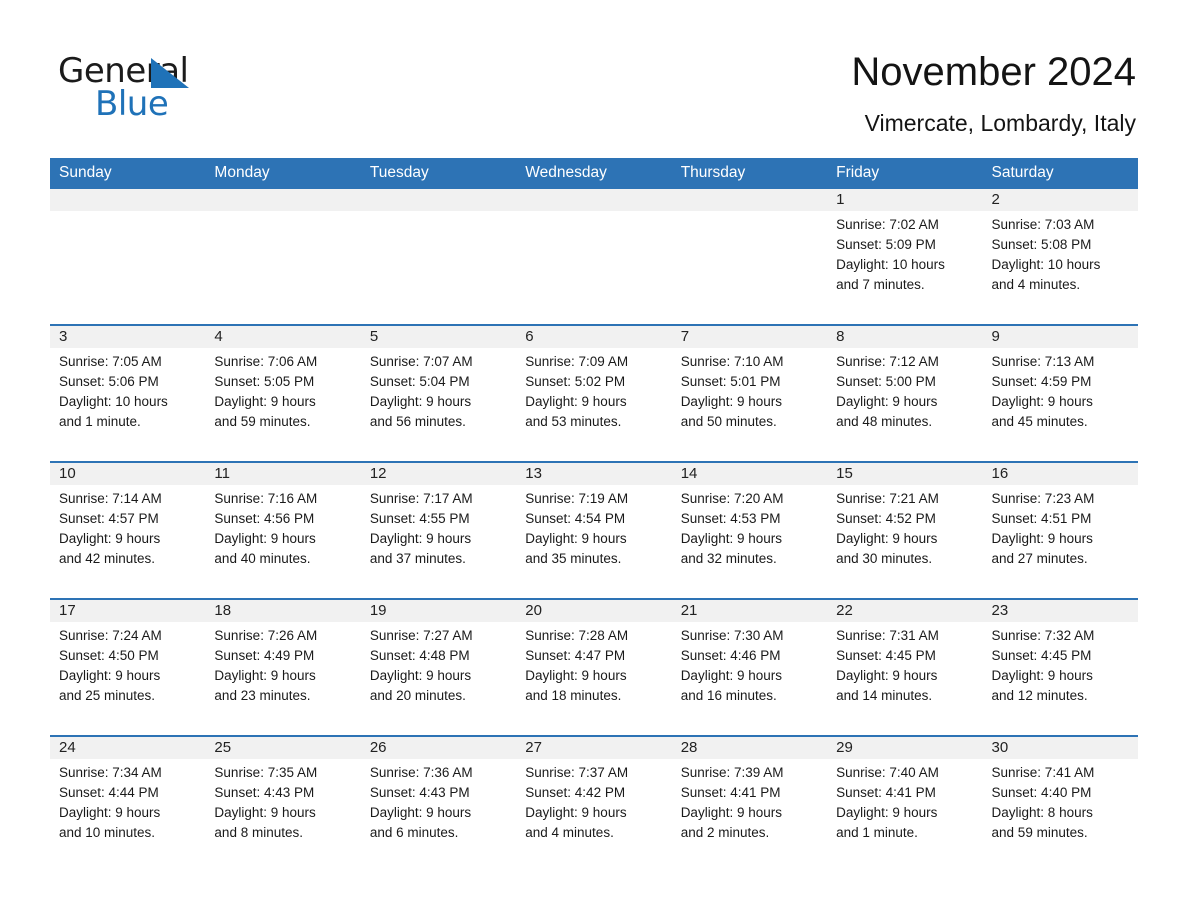 The width and height of the screenshot is (1188, 918). Describe the element at coordinates (689, 747) in the screenshot. I see `day-number: 28` at that location.